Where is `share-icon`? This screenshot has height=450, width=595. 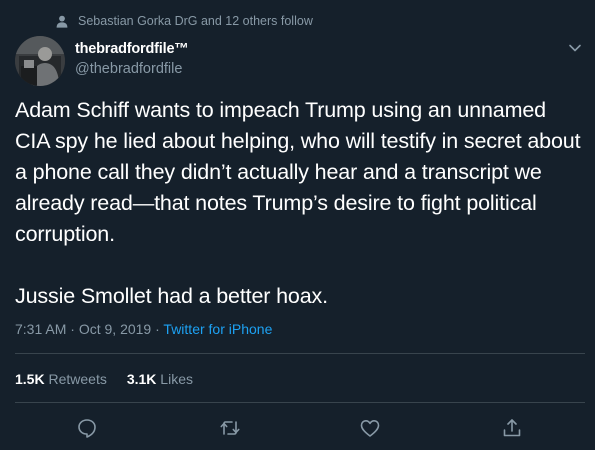
share-icon is located at coordinates (512, 428).